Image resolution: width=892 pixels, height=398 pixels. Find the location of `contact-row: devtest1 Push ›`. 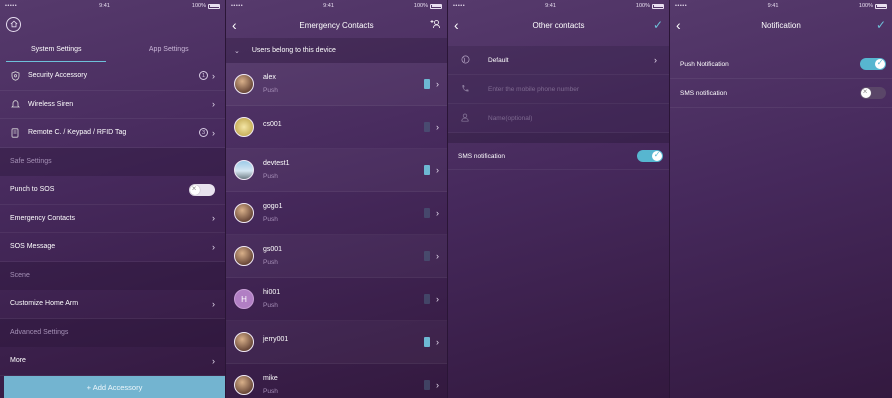

contact-row: devtest1 Push › is located at coordinates (336, 170).